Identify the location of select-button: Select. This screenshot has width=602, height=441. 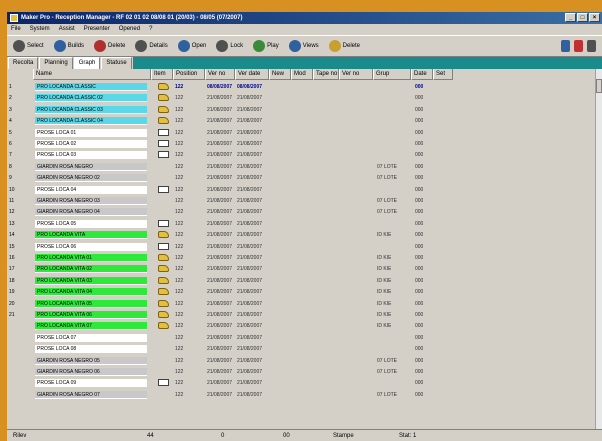
(28, 46).